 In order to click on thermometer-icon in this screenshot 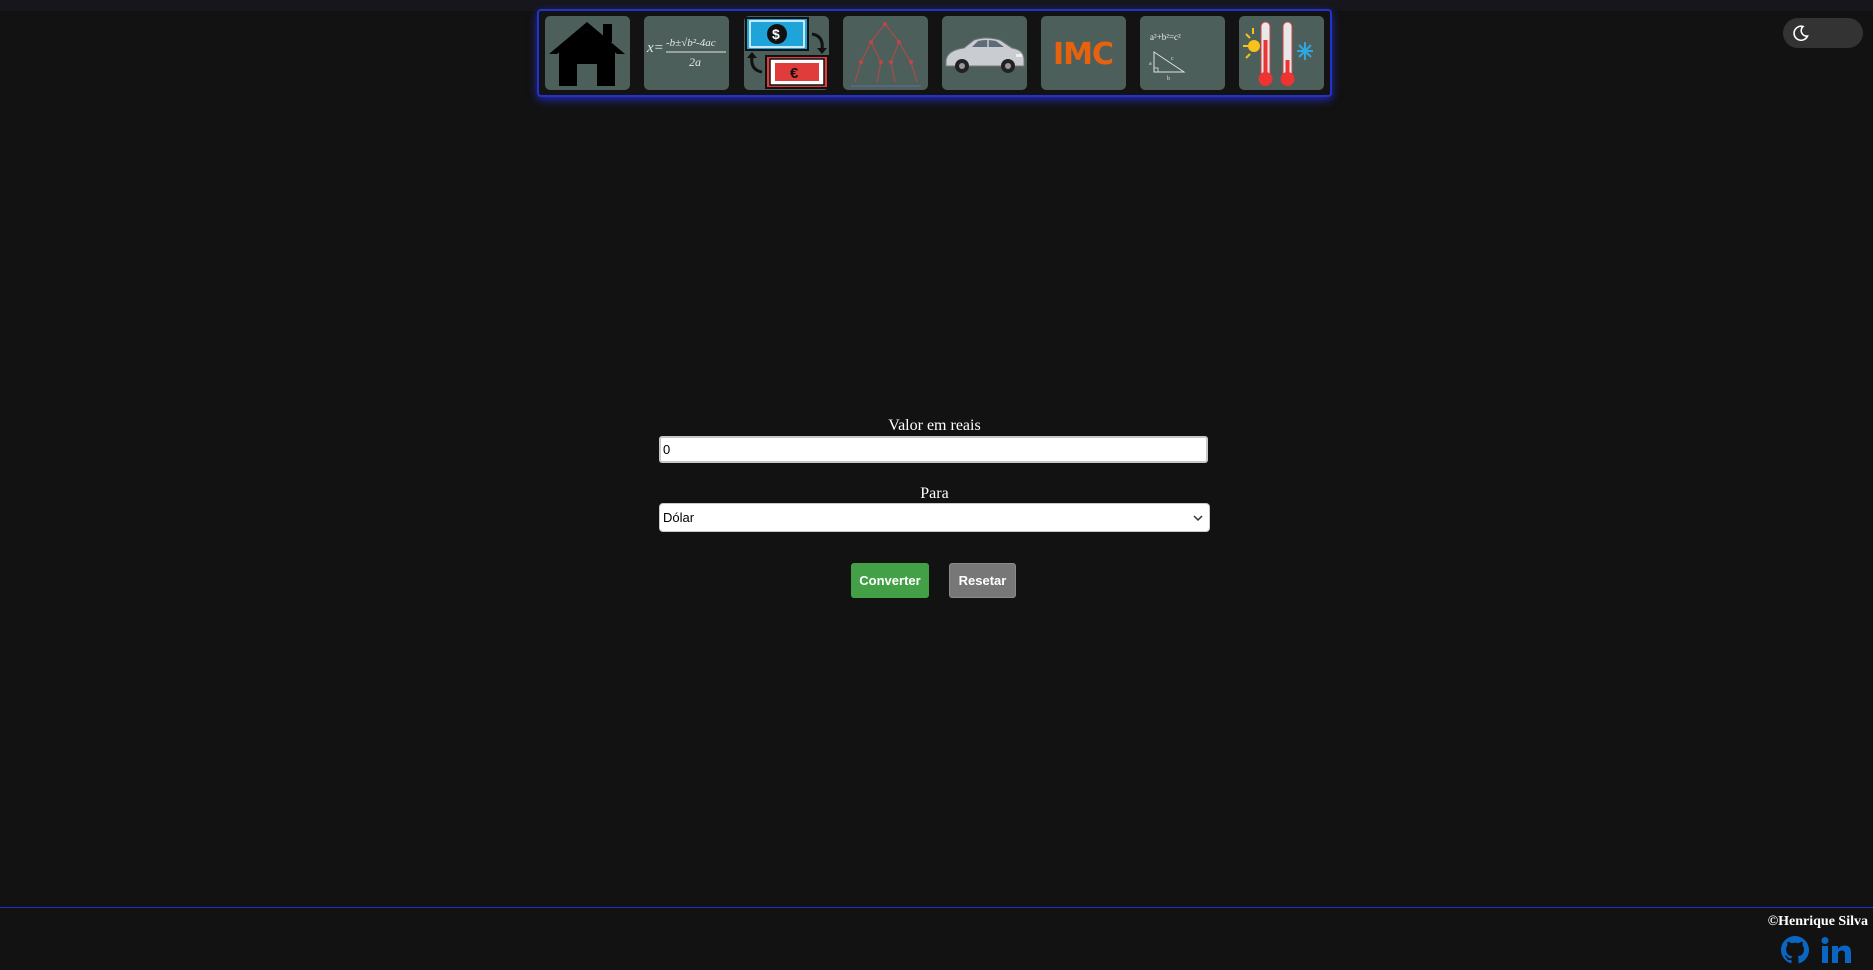, I will do `click(1278, 53)`.